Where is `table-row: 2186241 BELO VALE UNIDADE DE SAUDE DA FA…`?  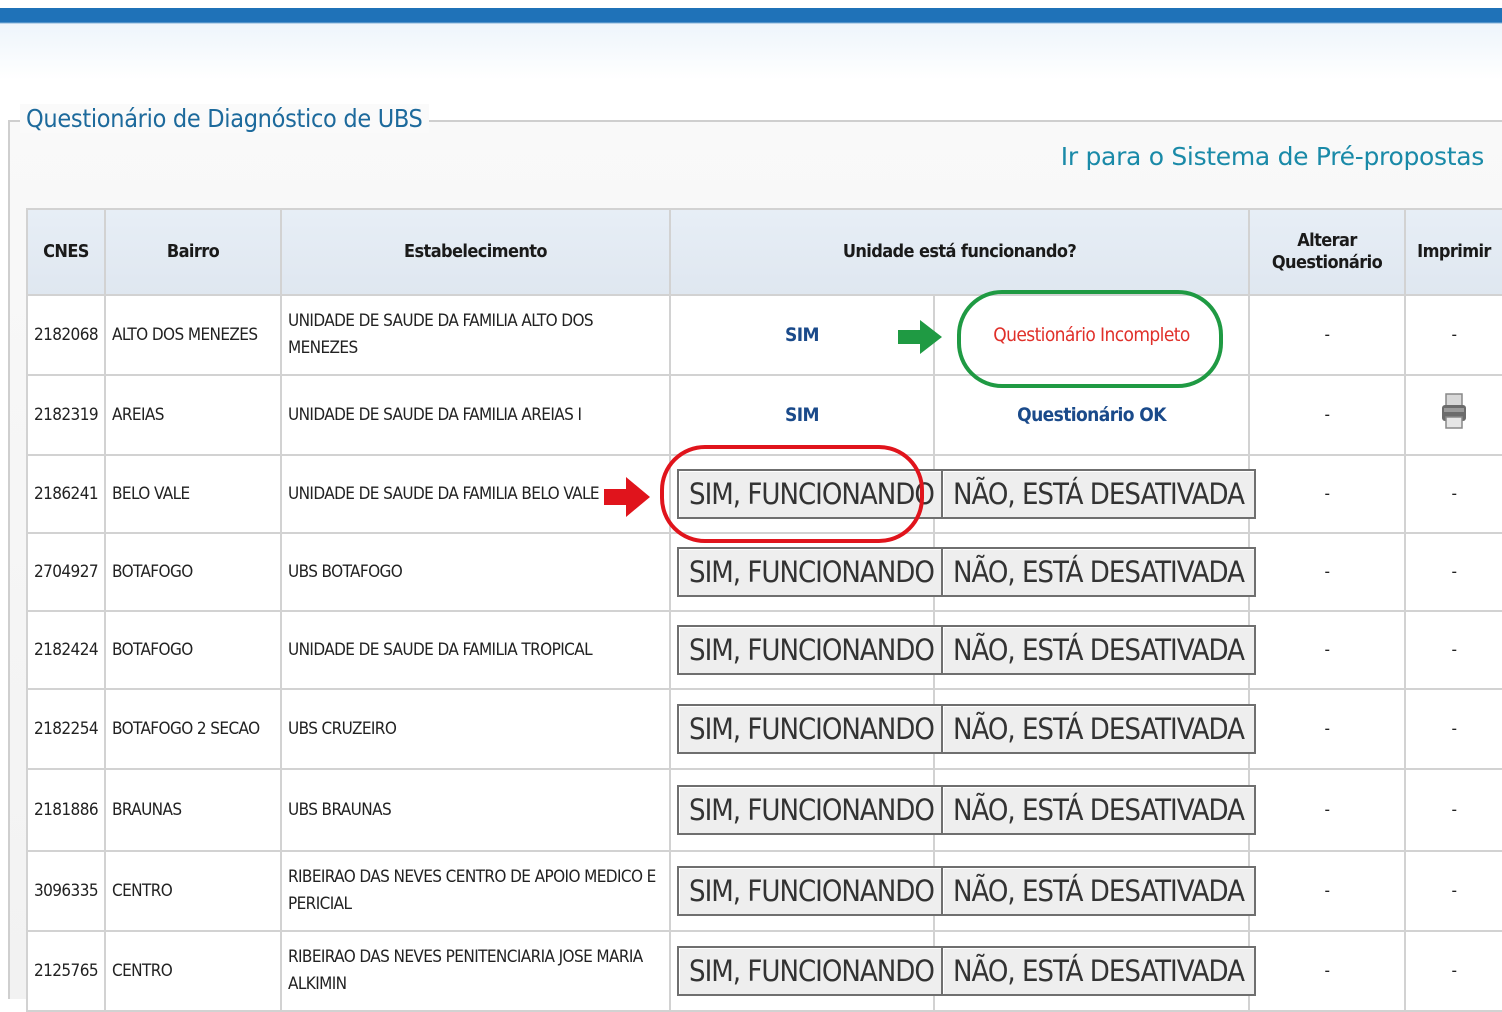 table-row: 2186241 BELO VALE UNIDADE DE SAUDE DA FA… is located at coordinates (764, 494).